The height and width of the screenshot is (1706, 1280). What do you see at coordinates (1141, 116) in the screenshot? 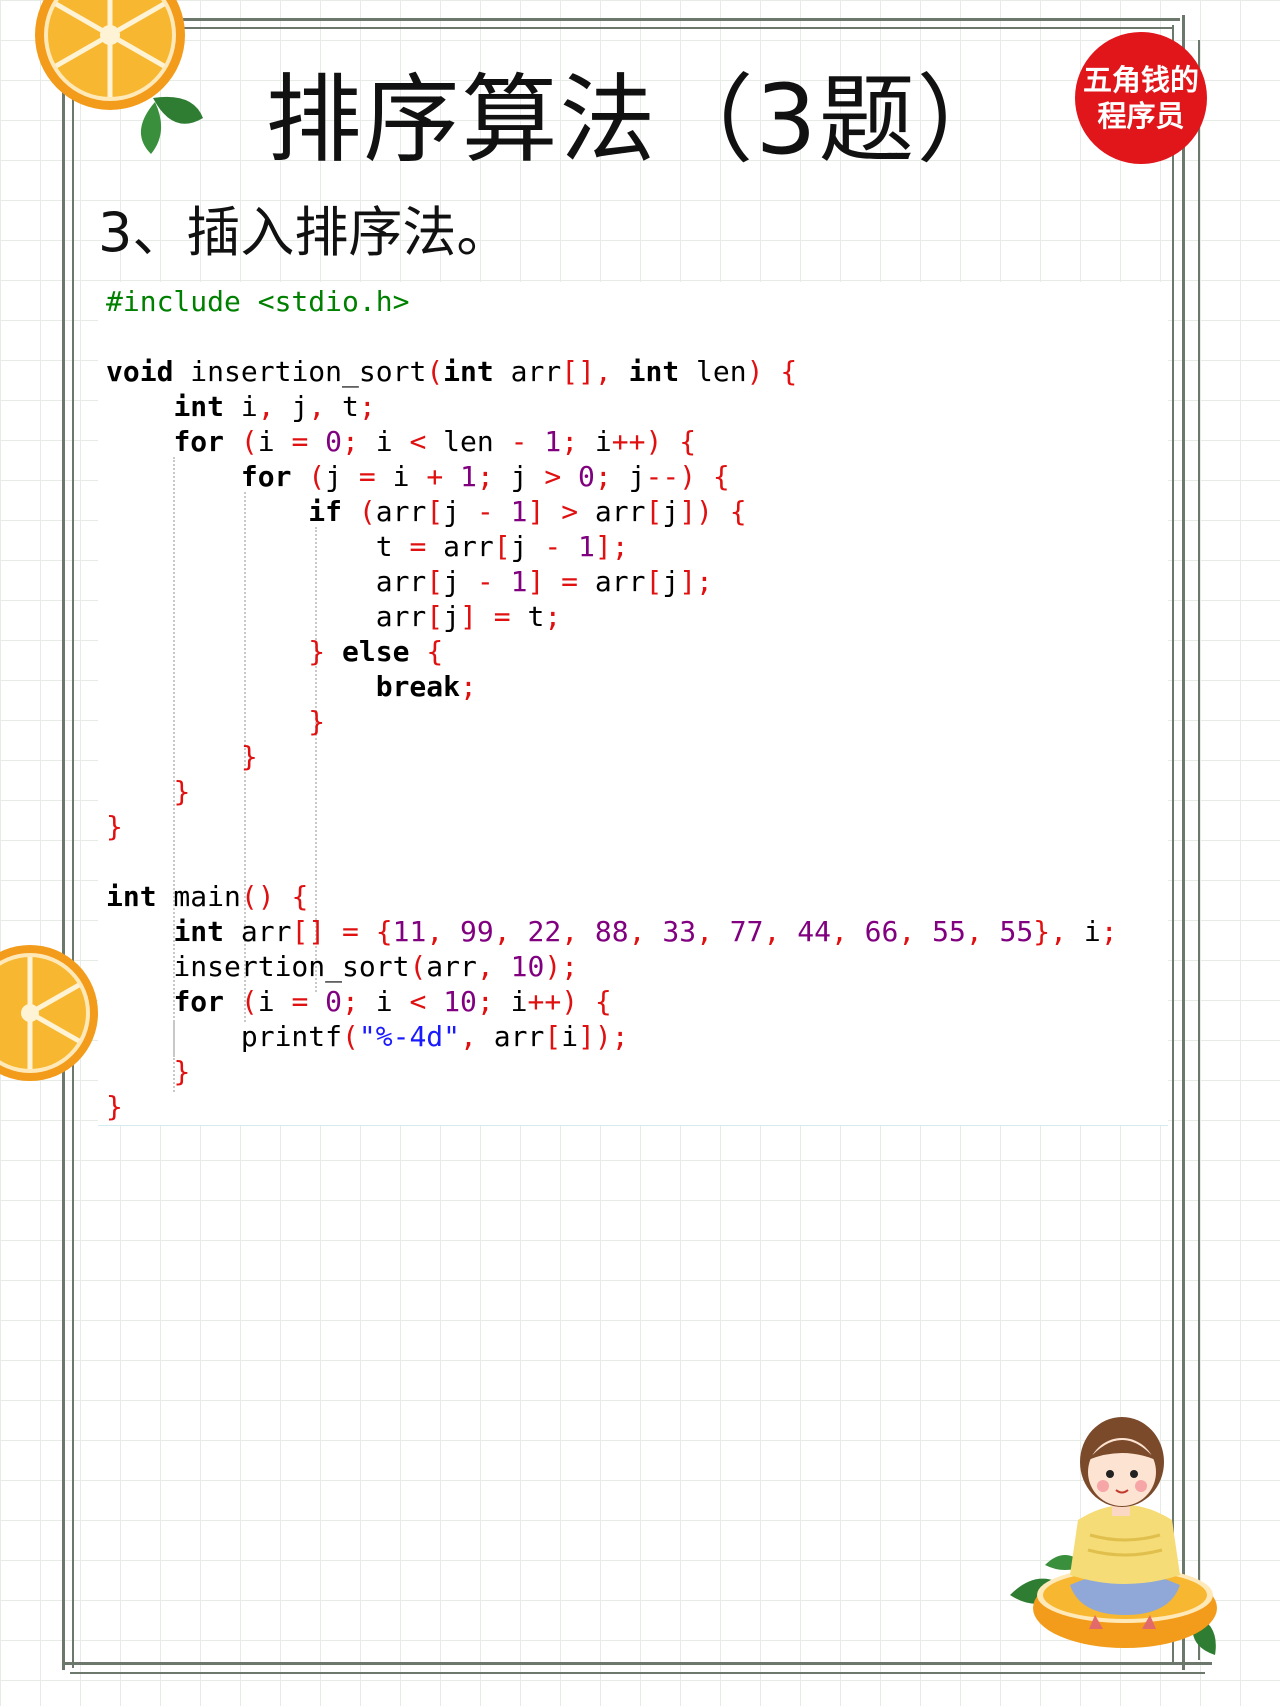
I see `badge-line-2: 程序员` at bounding box center [1141, 116].